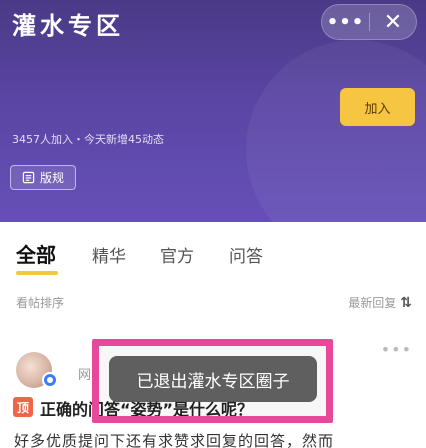 The width and height of the screenshot is (426, 448). I want to click on more-icon: •••, so click(345, 22).